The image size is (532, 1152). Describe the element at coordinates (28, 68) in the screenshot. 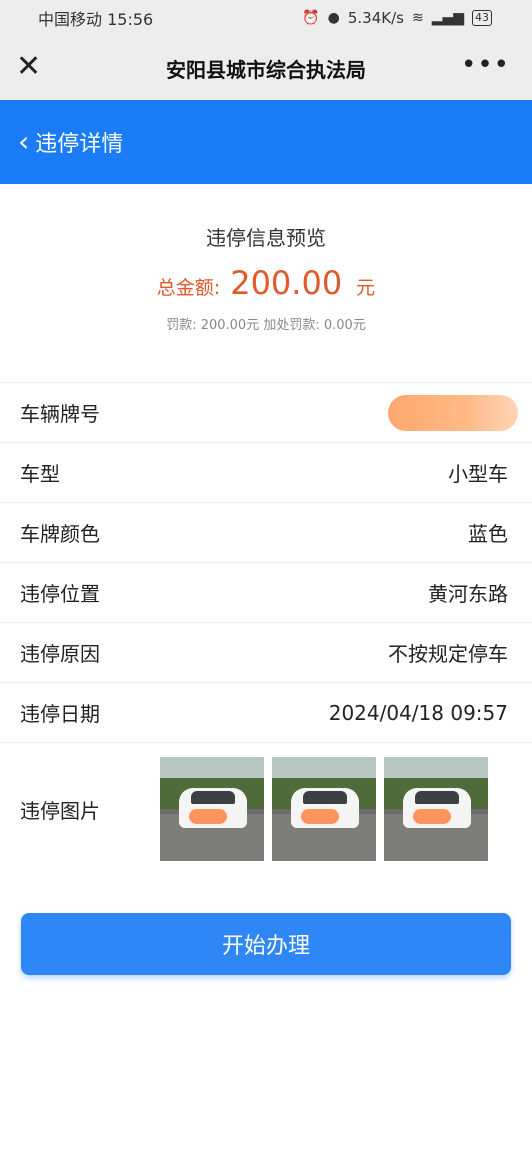

I see `close-icon: ✕` at that location.